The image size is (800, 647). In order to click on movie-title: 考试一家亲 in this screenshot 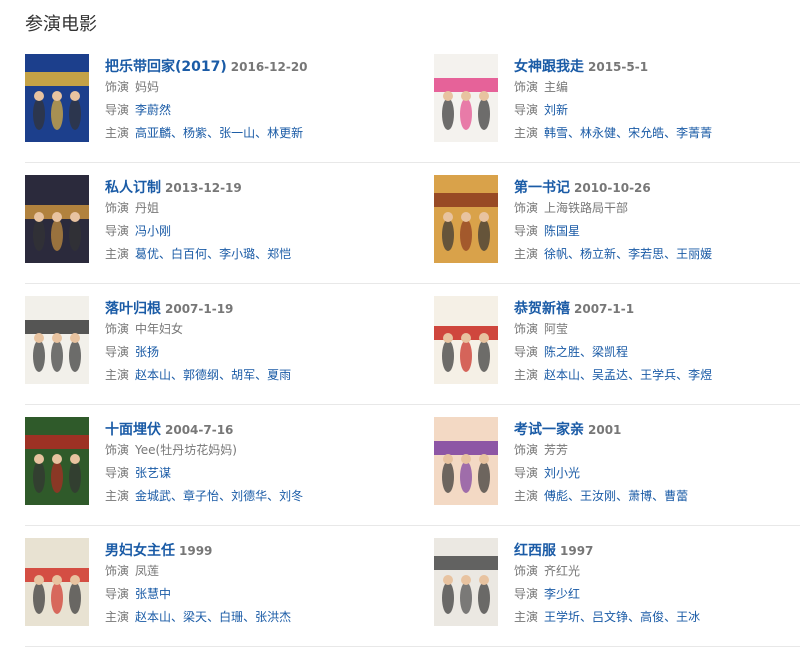, I will do `click(549, 430)`.